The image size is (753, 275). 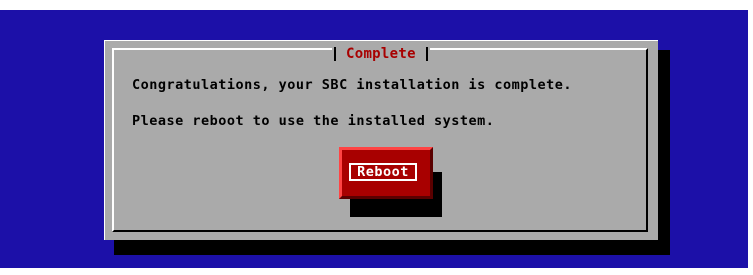 What do you see at coordinates (383, 172) in the screenshot?
I see `reboot-button-label: Reboot` at bounding box center [383, 172].